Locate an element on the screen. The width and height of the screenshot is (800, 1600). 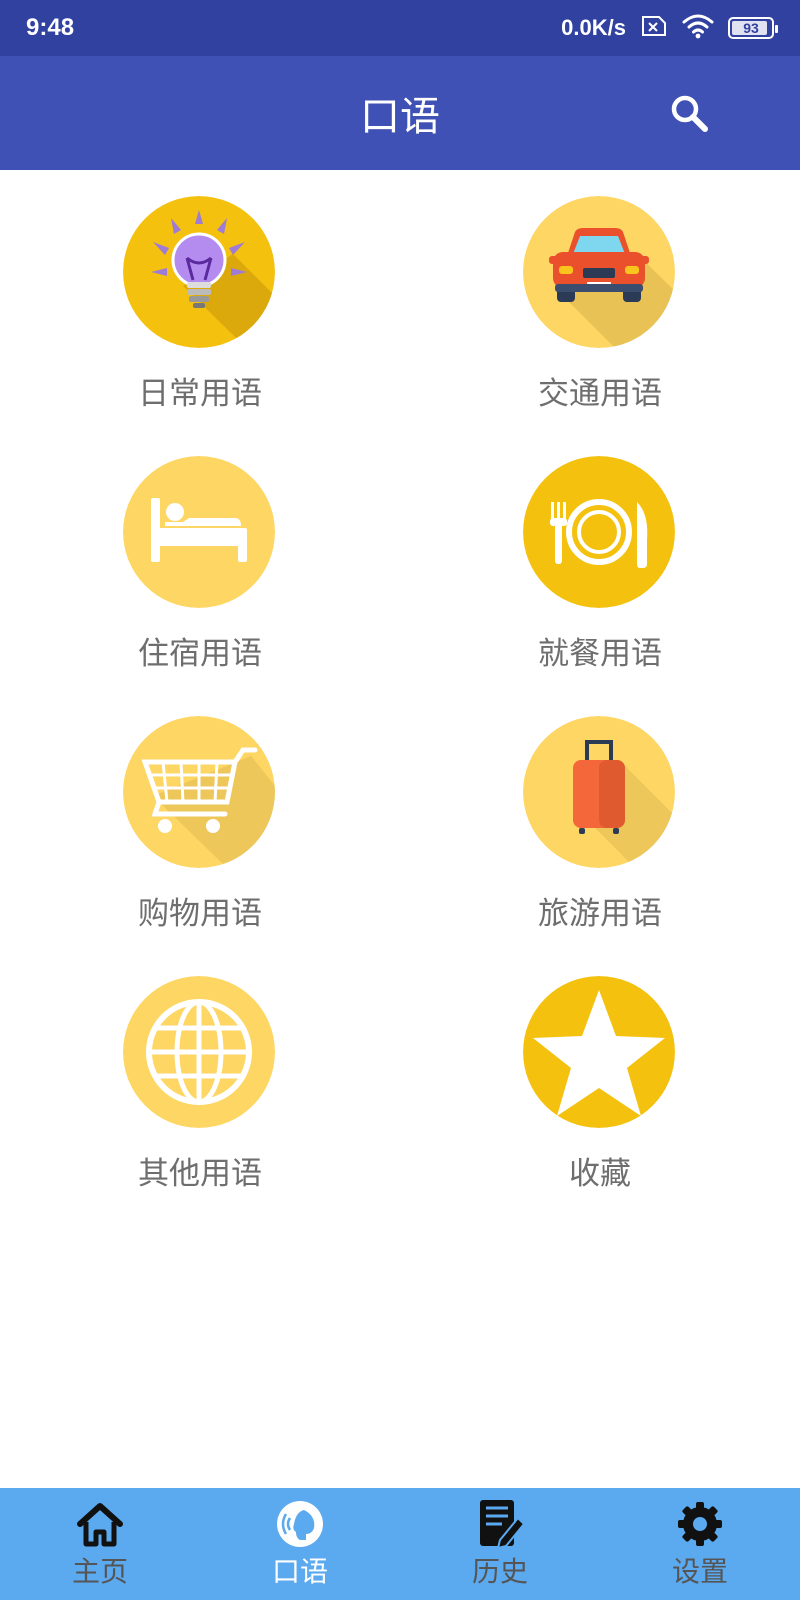
category-transport: 交通用语 is located at coordinates (600, 300).